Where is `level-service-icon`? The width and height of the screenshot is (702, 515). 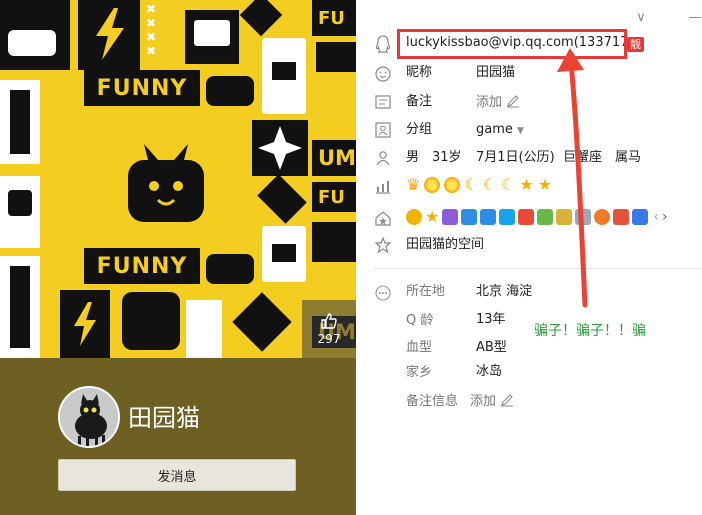
level-service-icon is located at coordinates (564, 217).